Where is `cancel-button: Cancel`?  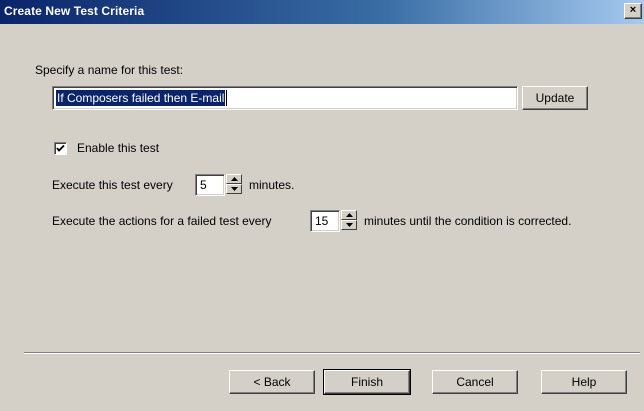 cancel-button: Cancel is located at coordinates (475, 382).